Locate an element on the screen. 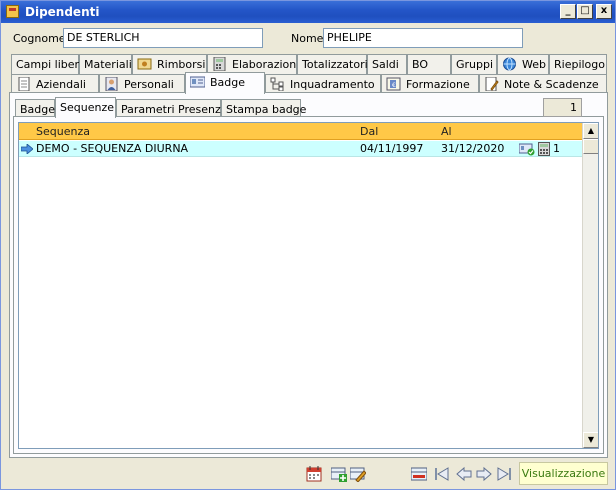  edit-record-icon is located at coordinates (358, 474).